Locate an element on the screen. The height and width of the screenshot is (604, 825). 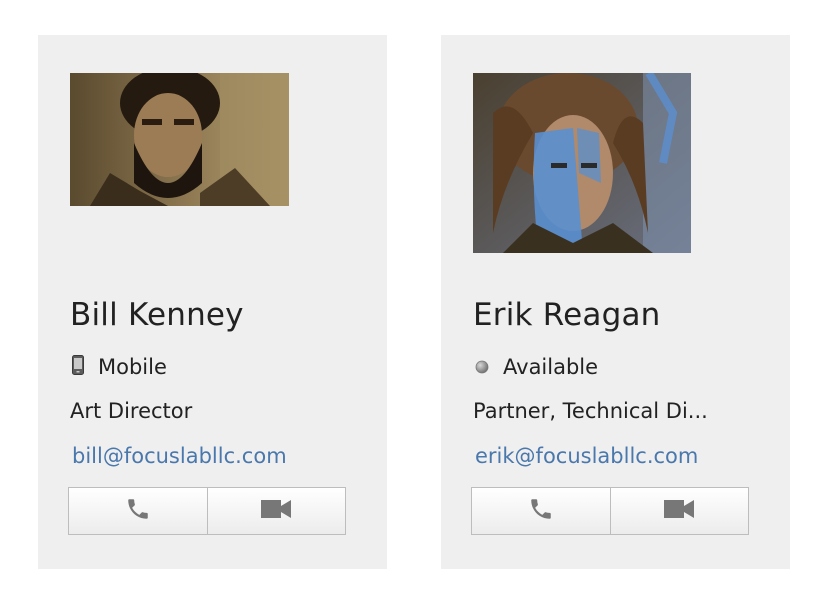
status-label: Available is located at coordinates (551, 367).